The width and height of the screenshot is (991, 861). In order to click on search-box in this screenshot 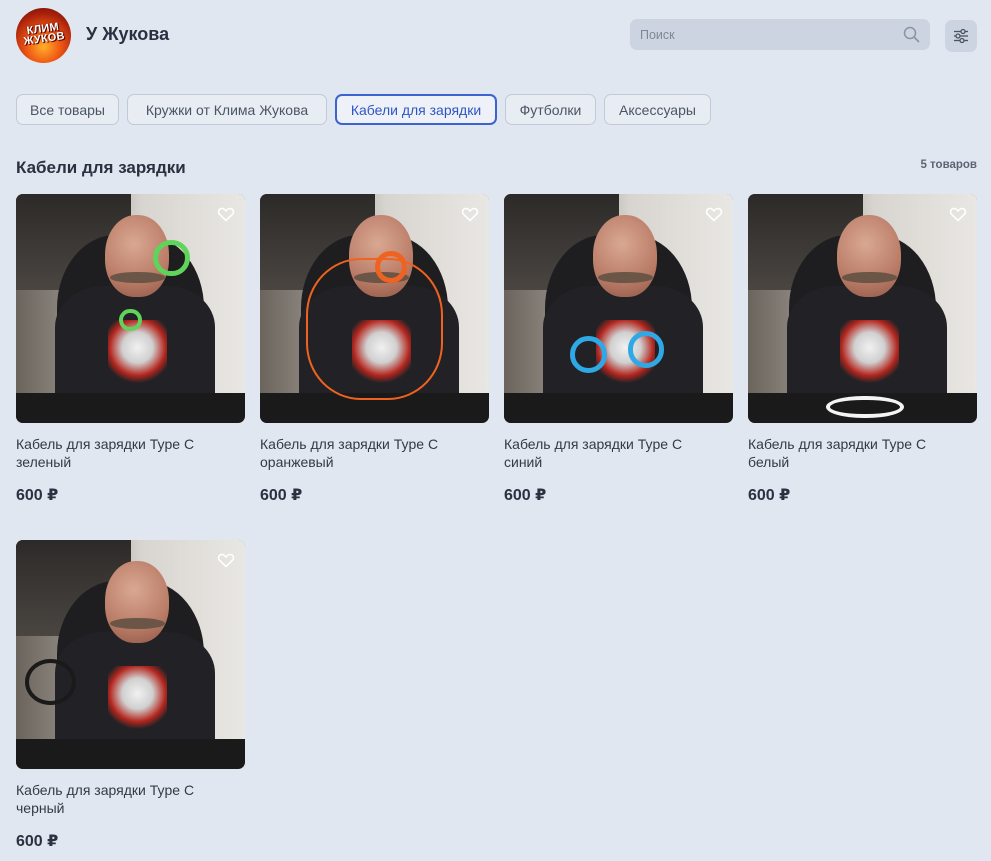, I will do `click(780, 34)`.